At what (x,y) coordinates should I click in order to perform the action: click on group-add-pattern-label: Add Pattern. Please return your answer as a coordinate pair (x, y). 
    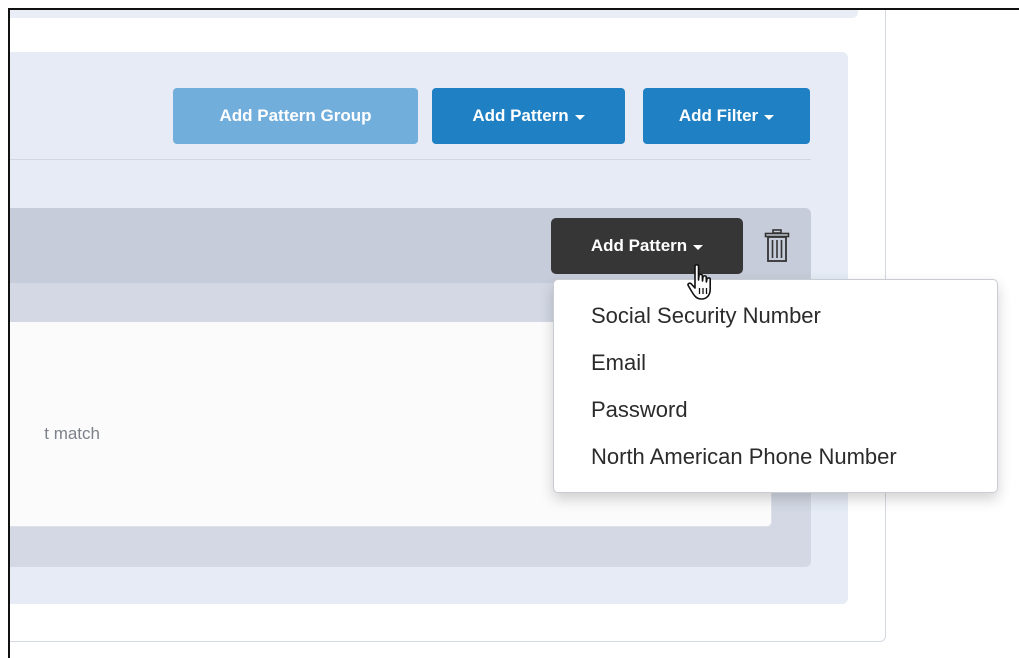
    Looking at the image, I should click on (639, 245).